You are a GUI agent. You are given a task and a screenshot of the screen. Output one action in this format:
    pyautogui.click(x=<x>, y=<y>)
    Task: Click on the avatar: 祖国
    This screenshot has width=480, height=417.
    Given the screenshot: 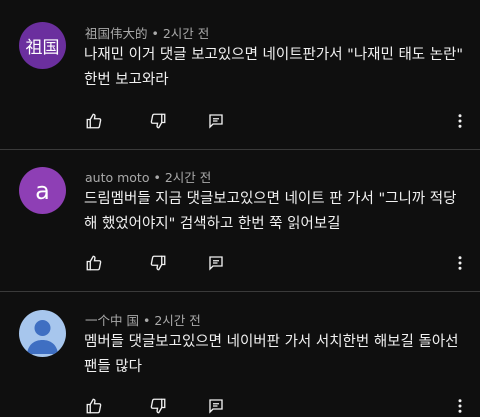 What is the action you would take?
    pyautogui.click(x=42, y=45)
    